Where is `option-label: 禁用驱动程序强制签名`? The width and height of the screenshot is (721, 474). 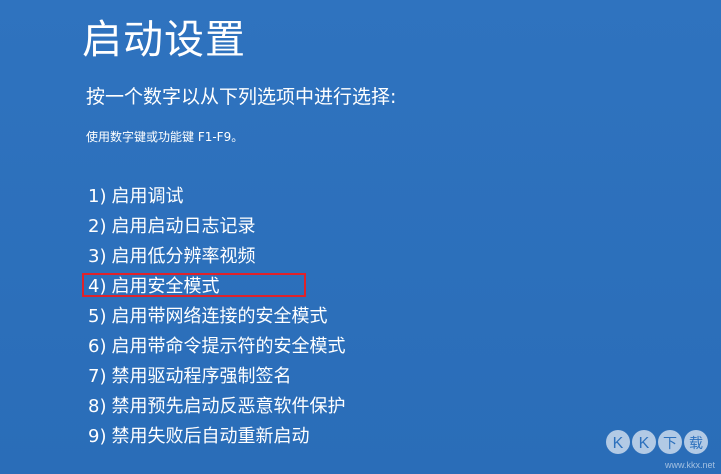
option-label: 禁用驱动程序强制签名 is located at coordinates (201, 376).